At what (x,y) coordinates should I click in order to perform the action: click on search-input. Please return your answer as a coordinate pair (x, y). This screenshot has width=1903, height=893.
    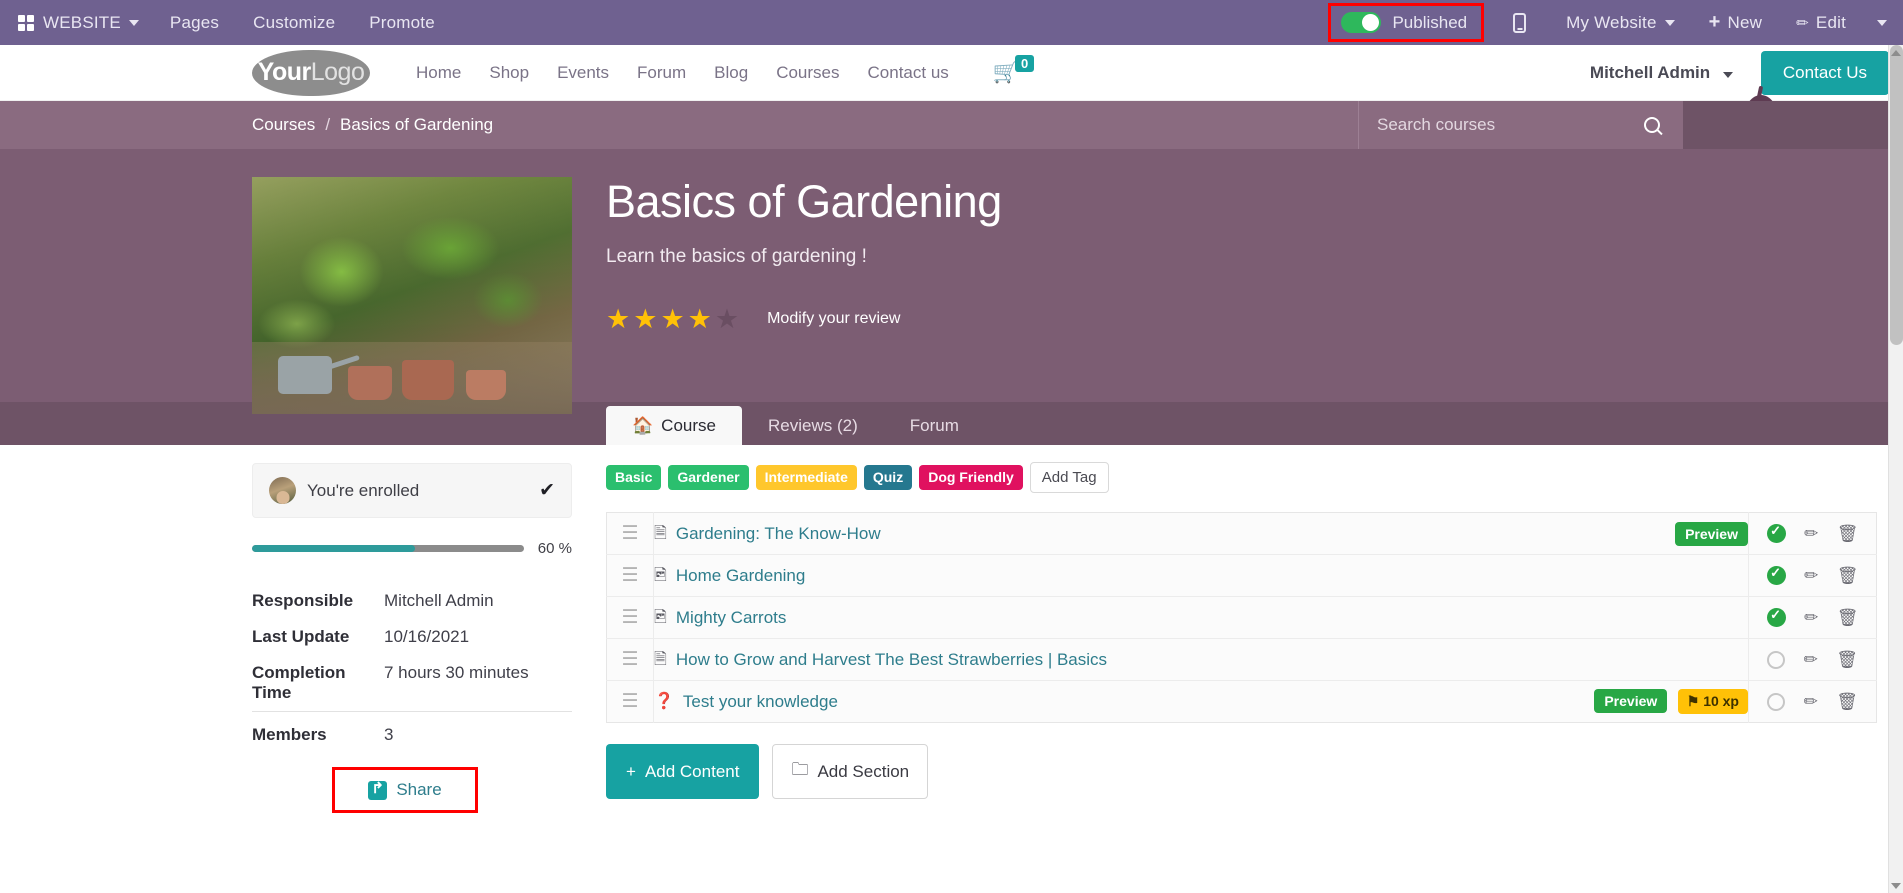
    Looking at the image, I should click on (1506, 125).